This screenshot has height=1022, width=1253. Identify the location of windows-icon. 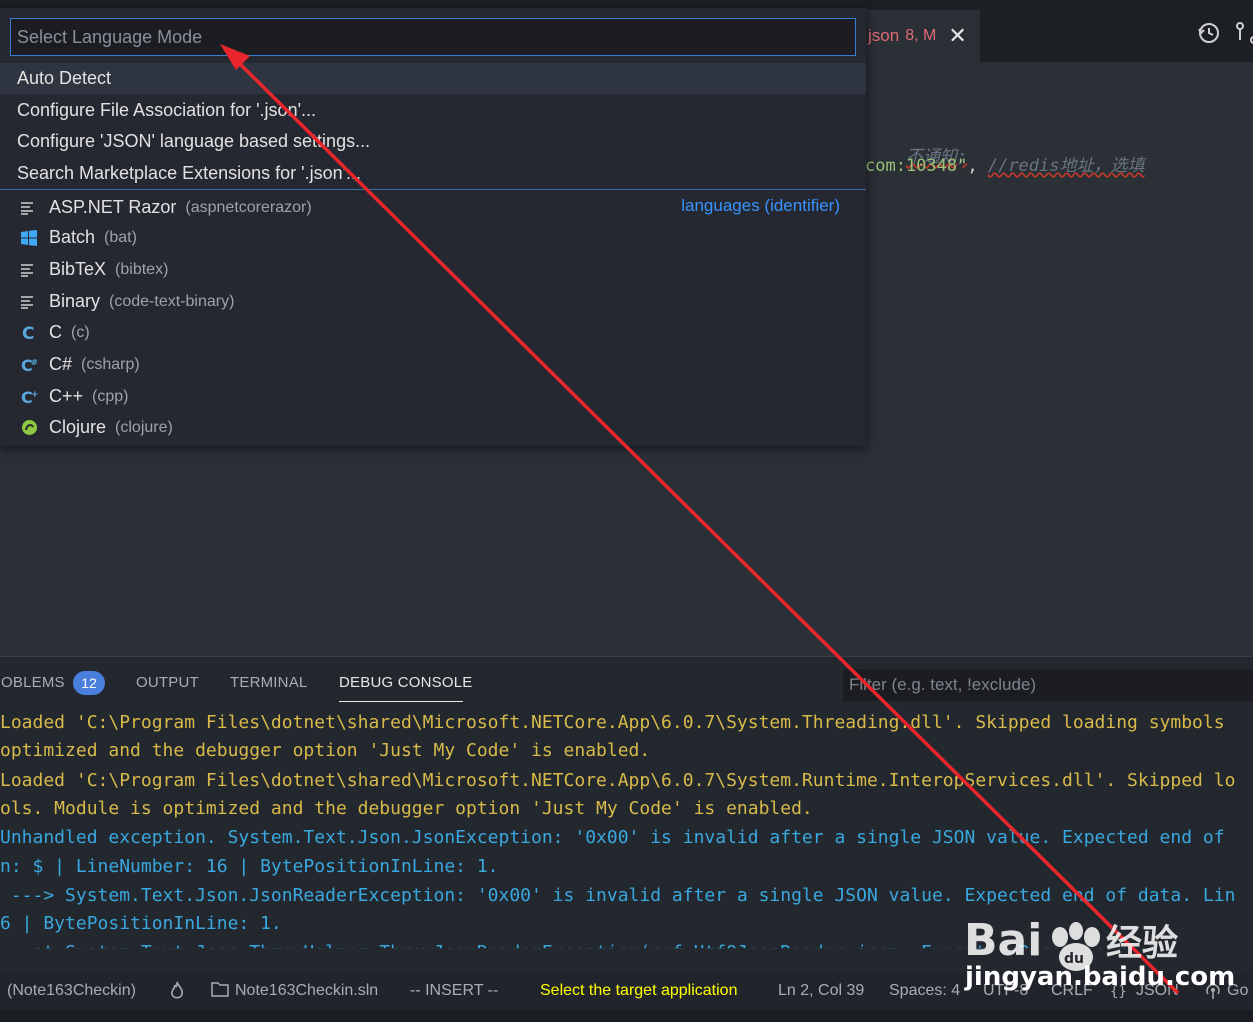
(33, 238).